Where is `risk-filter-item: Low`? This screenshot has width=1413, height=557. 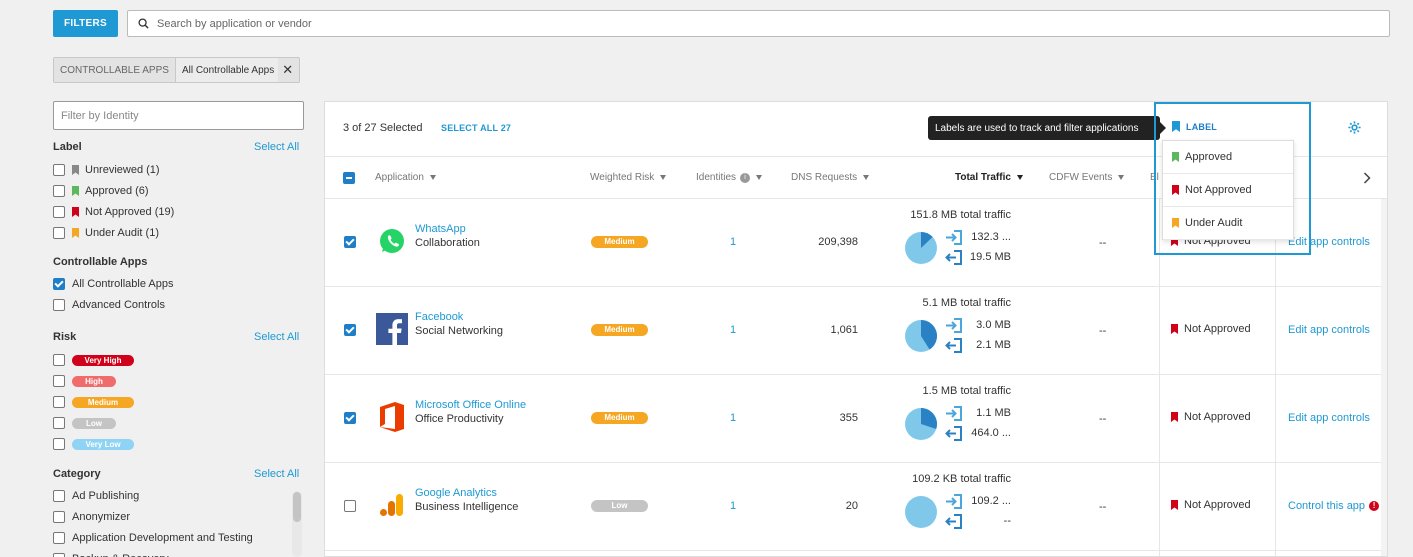
risk-filter-item: Low is located at coordinates (84, 423).